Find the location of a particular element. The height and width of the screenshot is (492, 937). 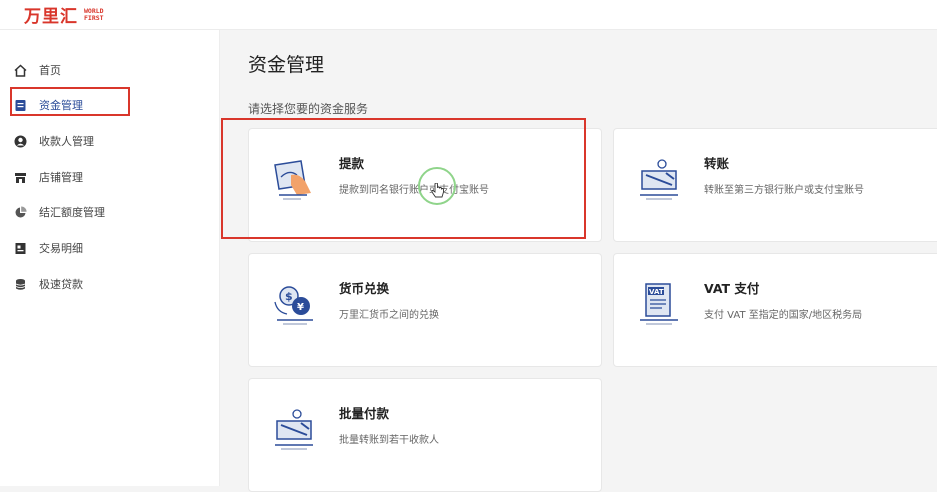

logo-text-en: WORLD FIRST is located at coordinates (94, 14).